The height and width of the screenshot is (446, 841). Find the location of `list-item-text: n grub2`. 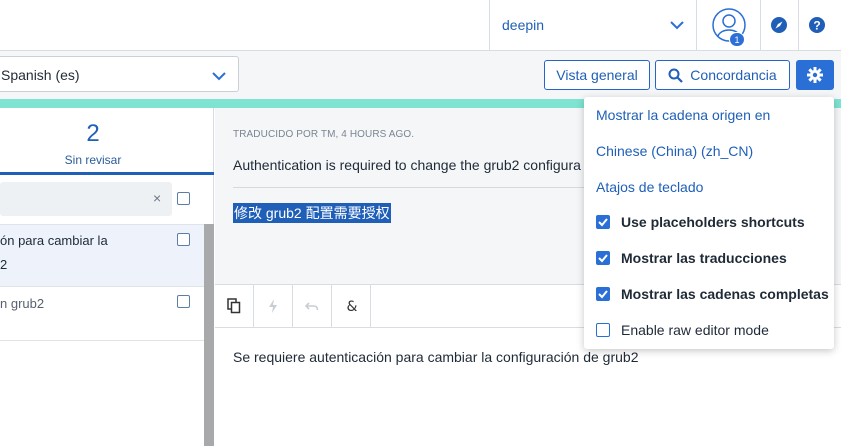

list-item-text: n grub2 is located at coordinates (22, 303).